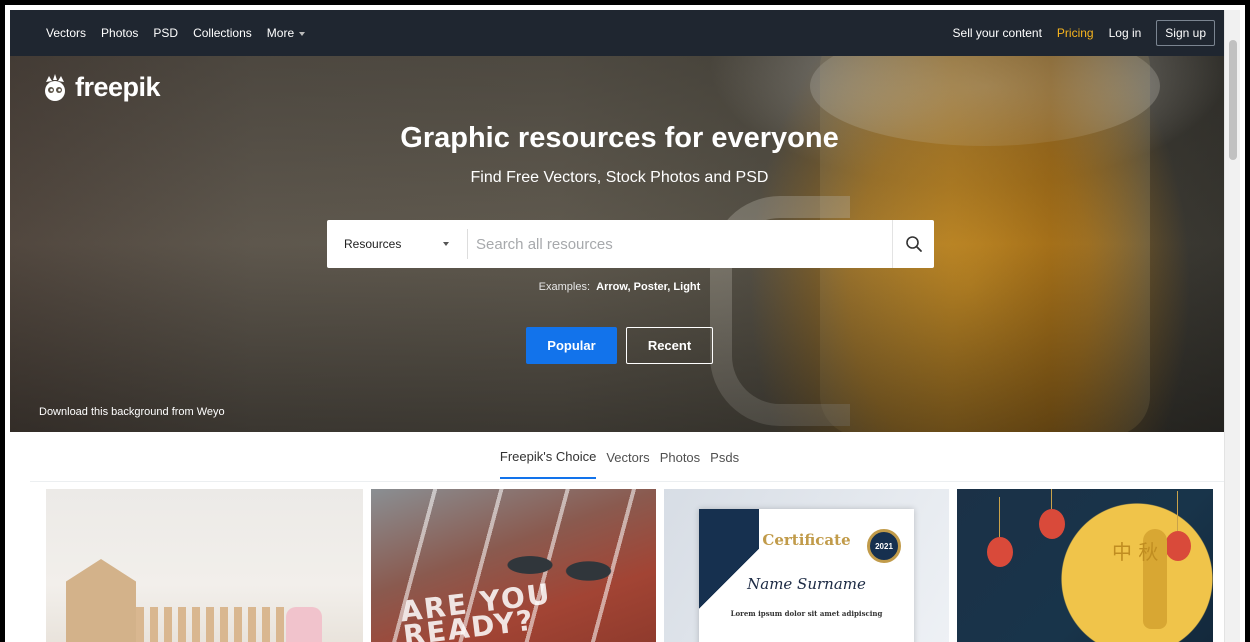  What do you see at coordinates (222, 33) in the screenshot?
I see `nav-collections: Collections` at bounding box center [222, 33].